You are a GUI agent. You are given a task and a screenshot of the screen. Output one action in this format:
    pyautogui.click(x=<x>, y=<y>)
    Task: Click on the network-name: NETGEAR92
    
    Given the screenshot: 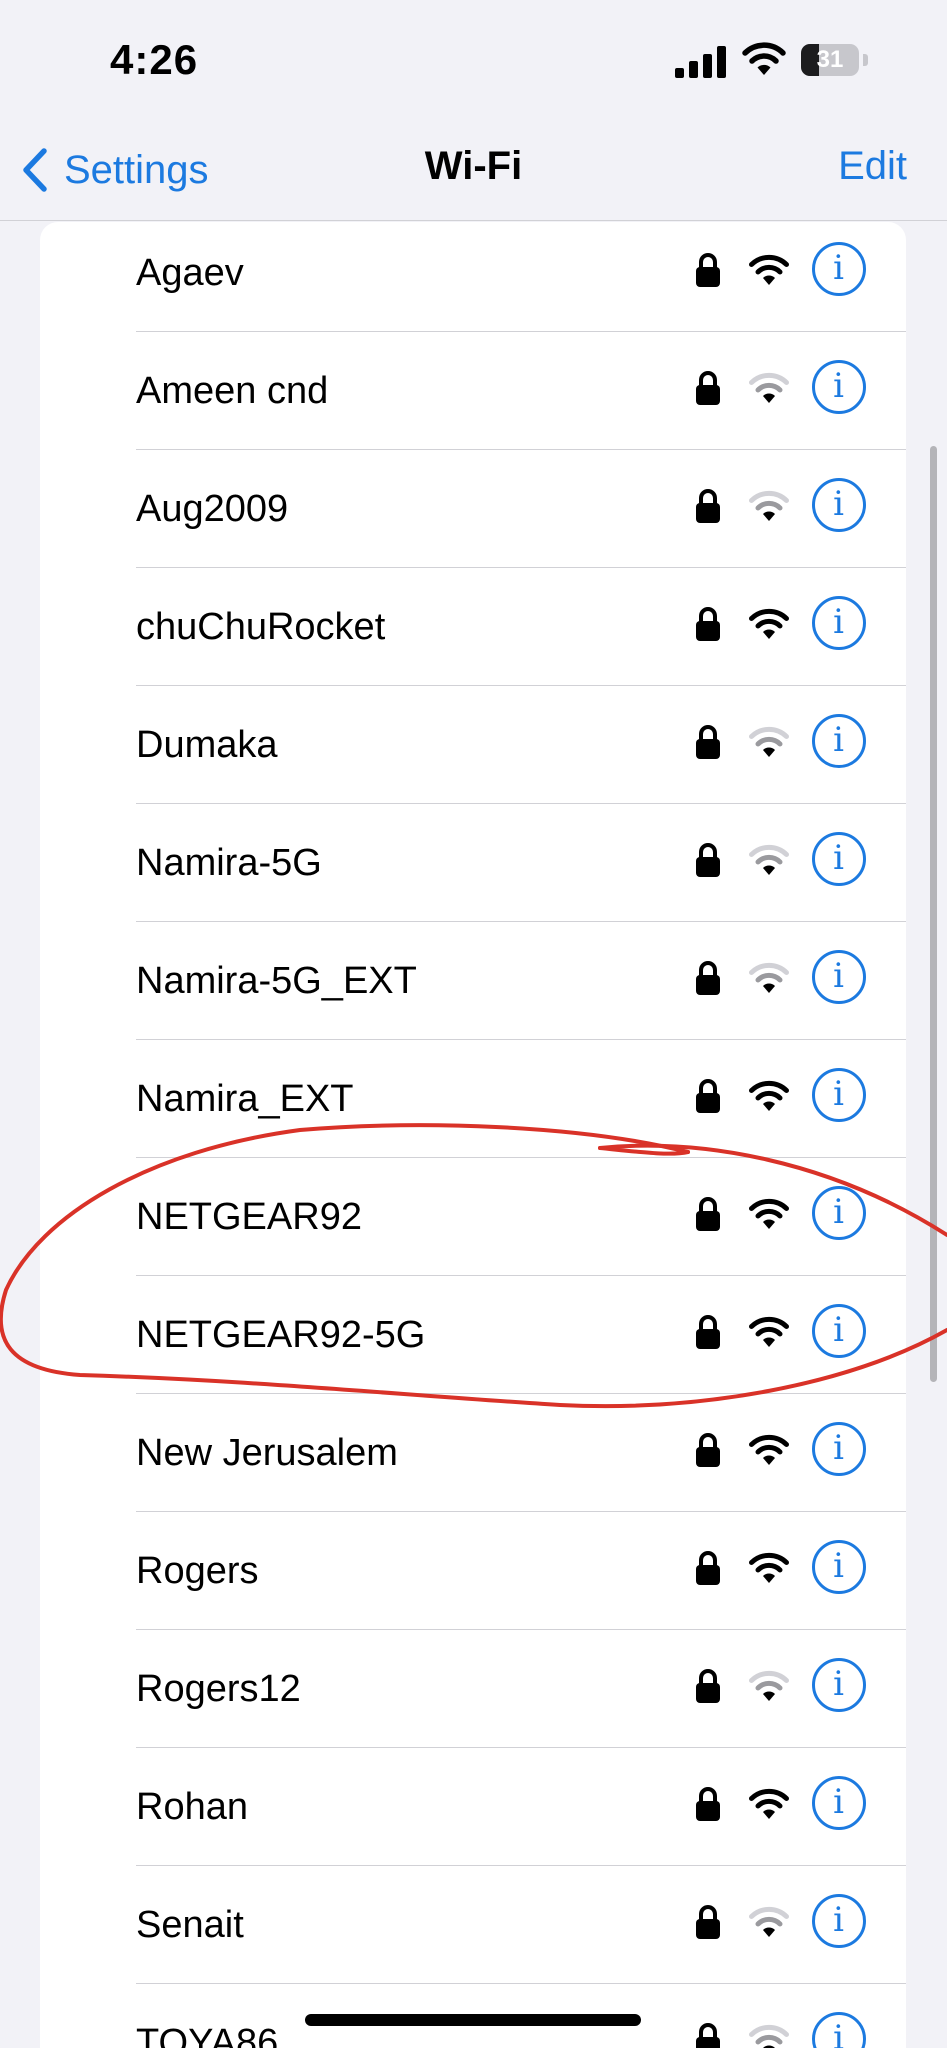 What is the action you would take?
    pyautogui.click(x=249, y=1217)
    